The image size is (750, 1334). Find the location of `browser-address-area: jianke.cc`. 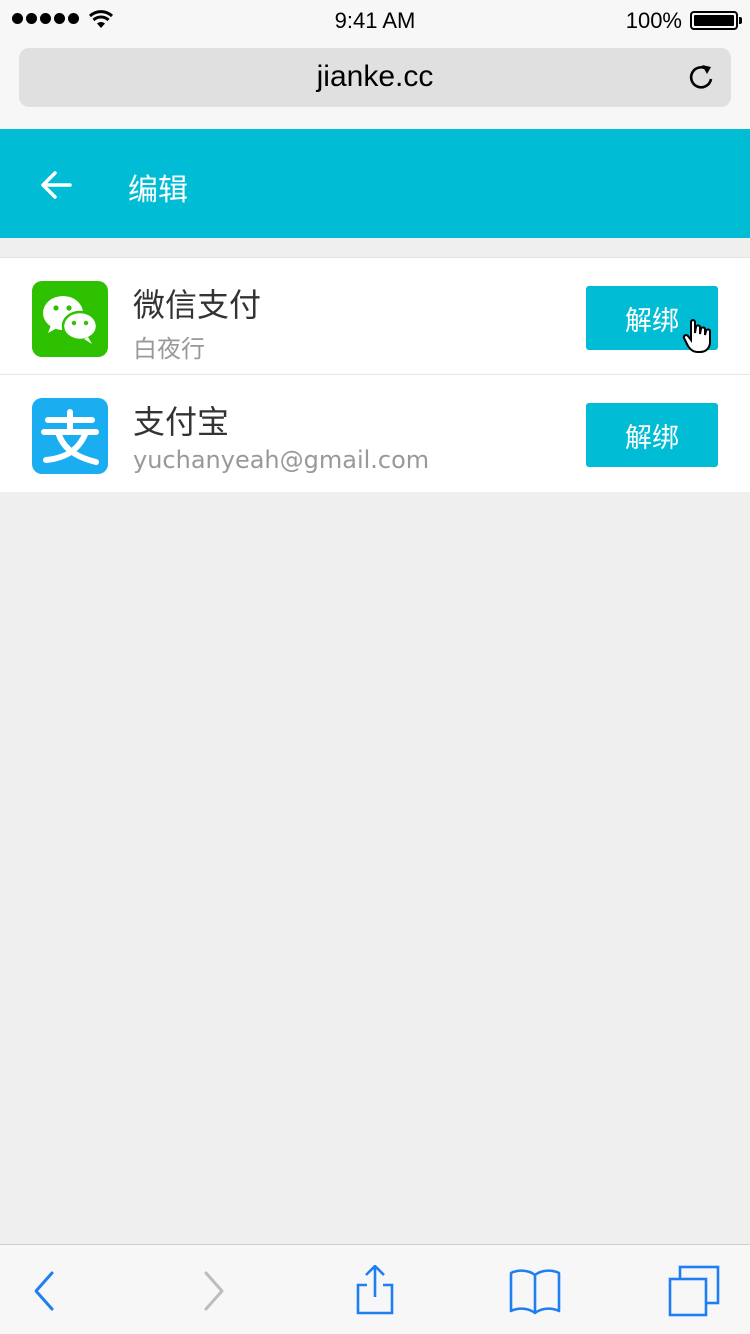

browser-address-area: jianke.cc is located at coordinates (375, 84).